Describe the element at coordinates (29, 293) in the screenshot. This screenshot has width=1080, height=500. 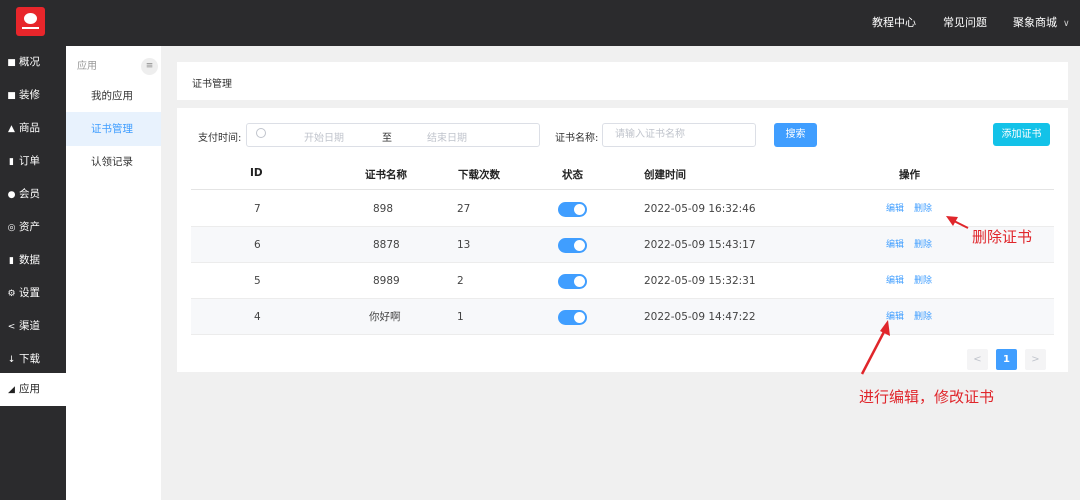
I see `sidebar-item-label: 设置` at that location.